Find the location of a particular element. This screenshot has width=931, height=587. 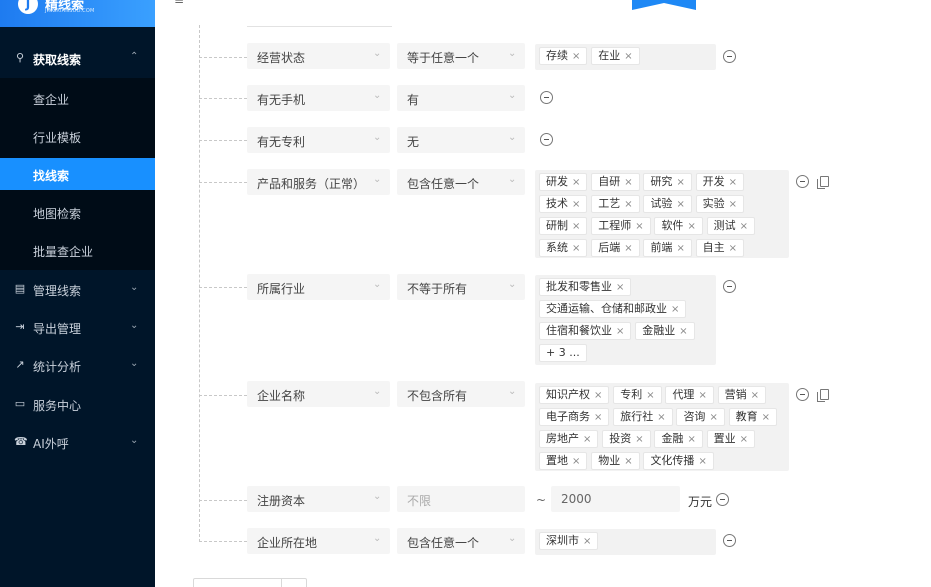

operator-select-industry: 不等于所有 ⌄ is located at coordinates (461, 287).